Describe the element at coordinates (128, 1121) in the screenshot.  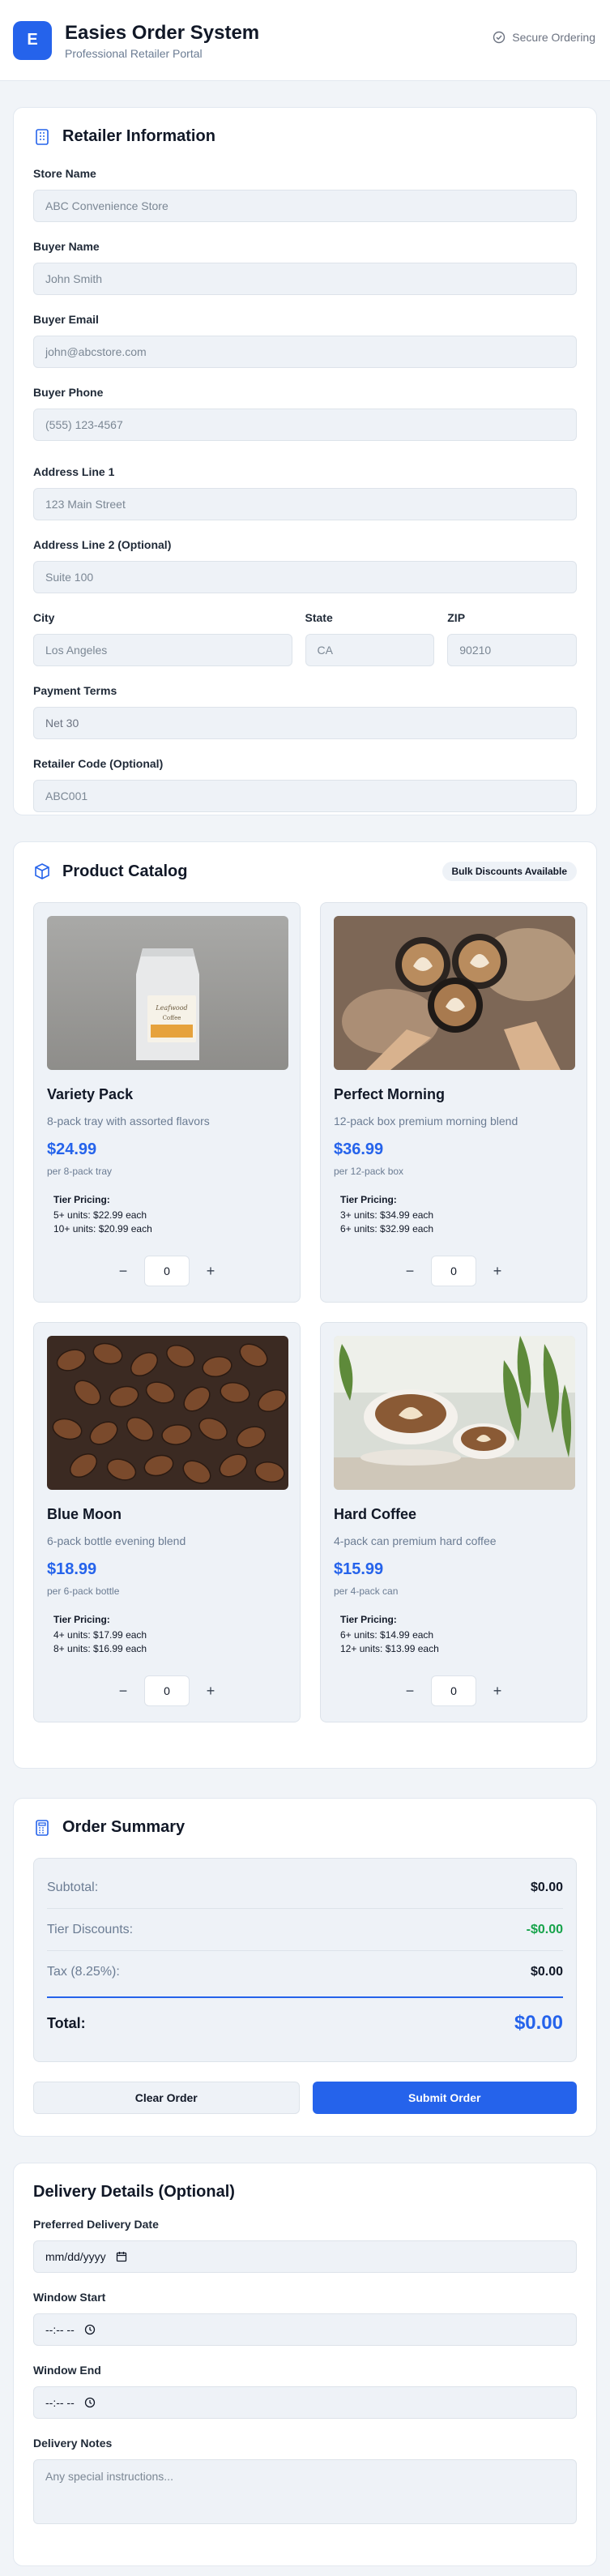
I see `product-description: 8-pack tray with assorted flavors` at that location.